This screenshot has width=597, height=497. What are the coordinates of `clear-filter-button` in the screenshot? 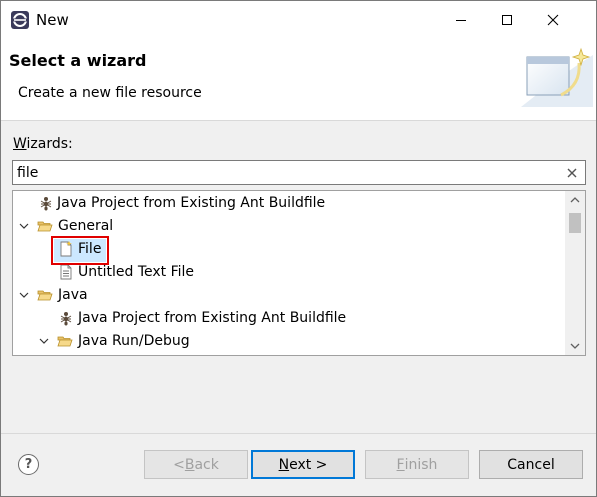 It's located at (572, 173).